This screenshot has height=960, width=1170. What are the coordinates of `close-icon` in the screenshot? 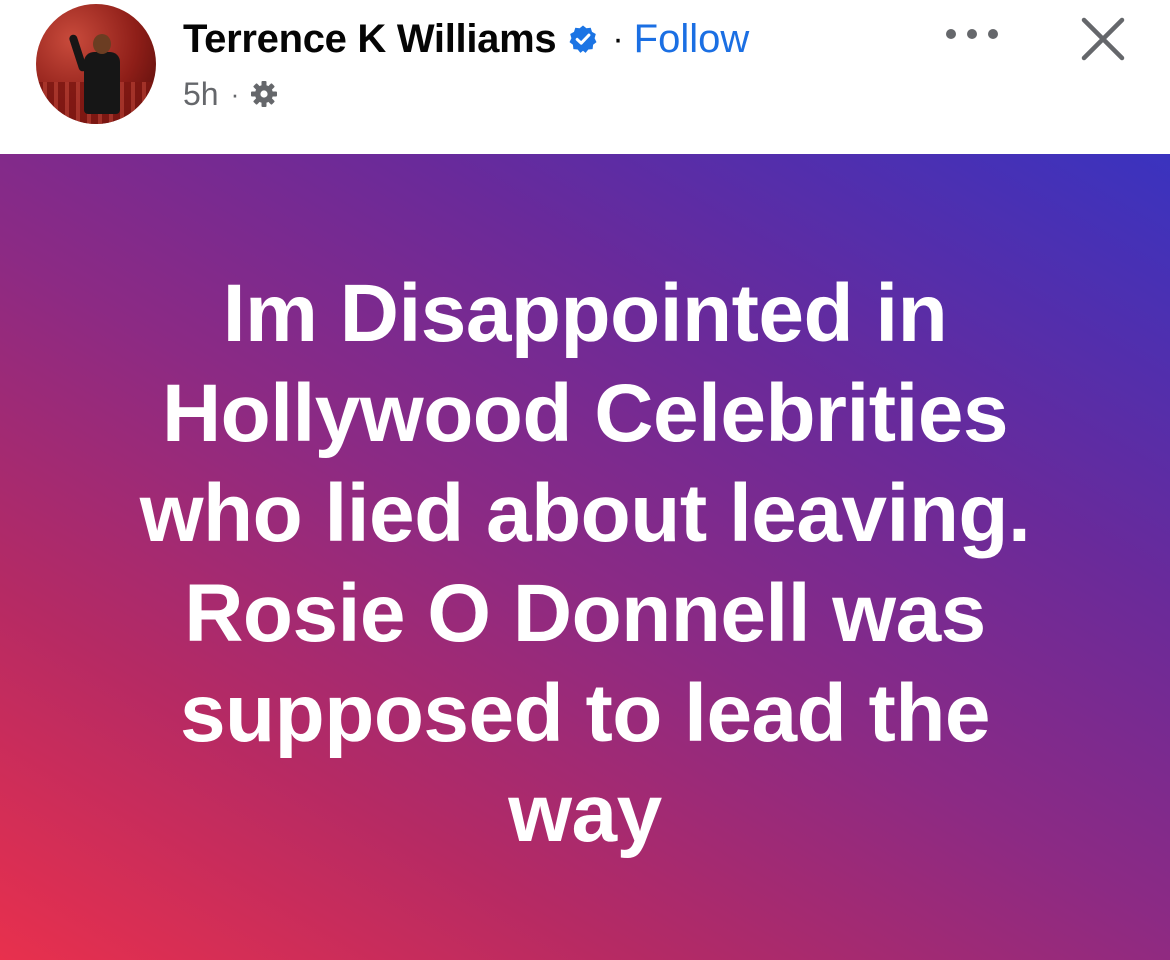 It's located at (1103, 39).